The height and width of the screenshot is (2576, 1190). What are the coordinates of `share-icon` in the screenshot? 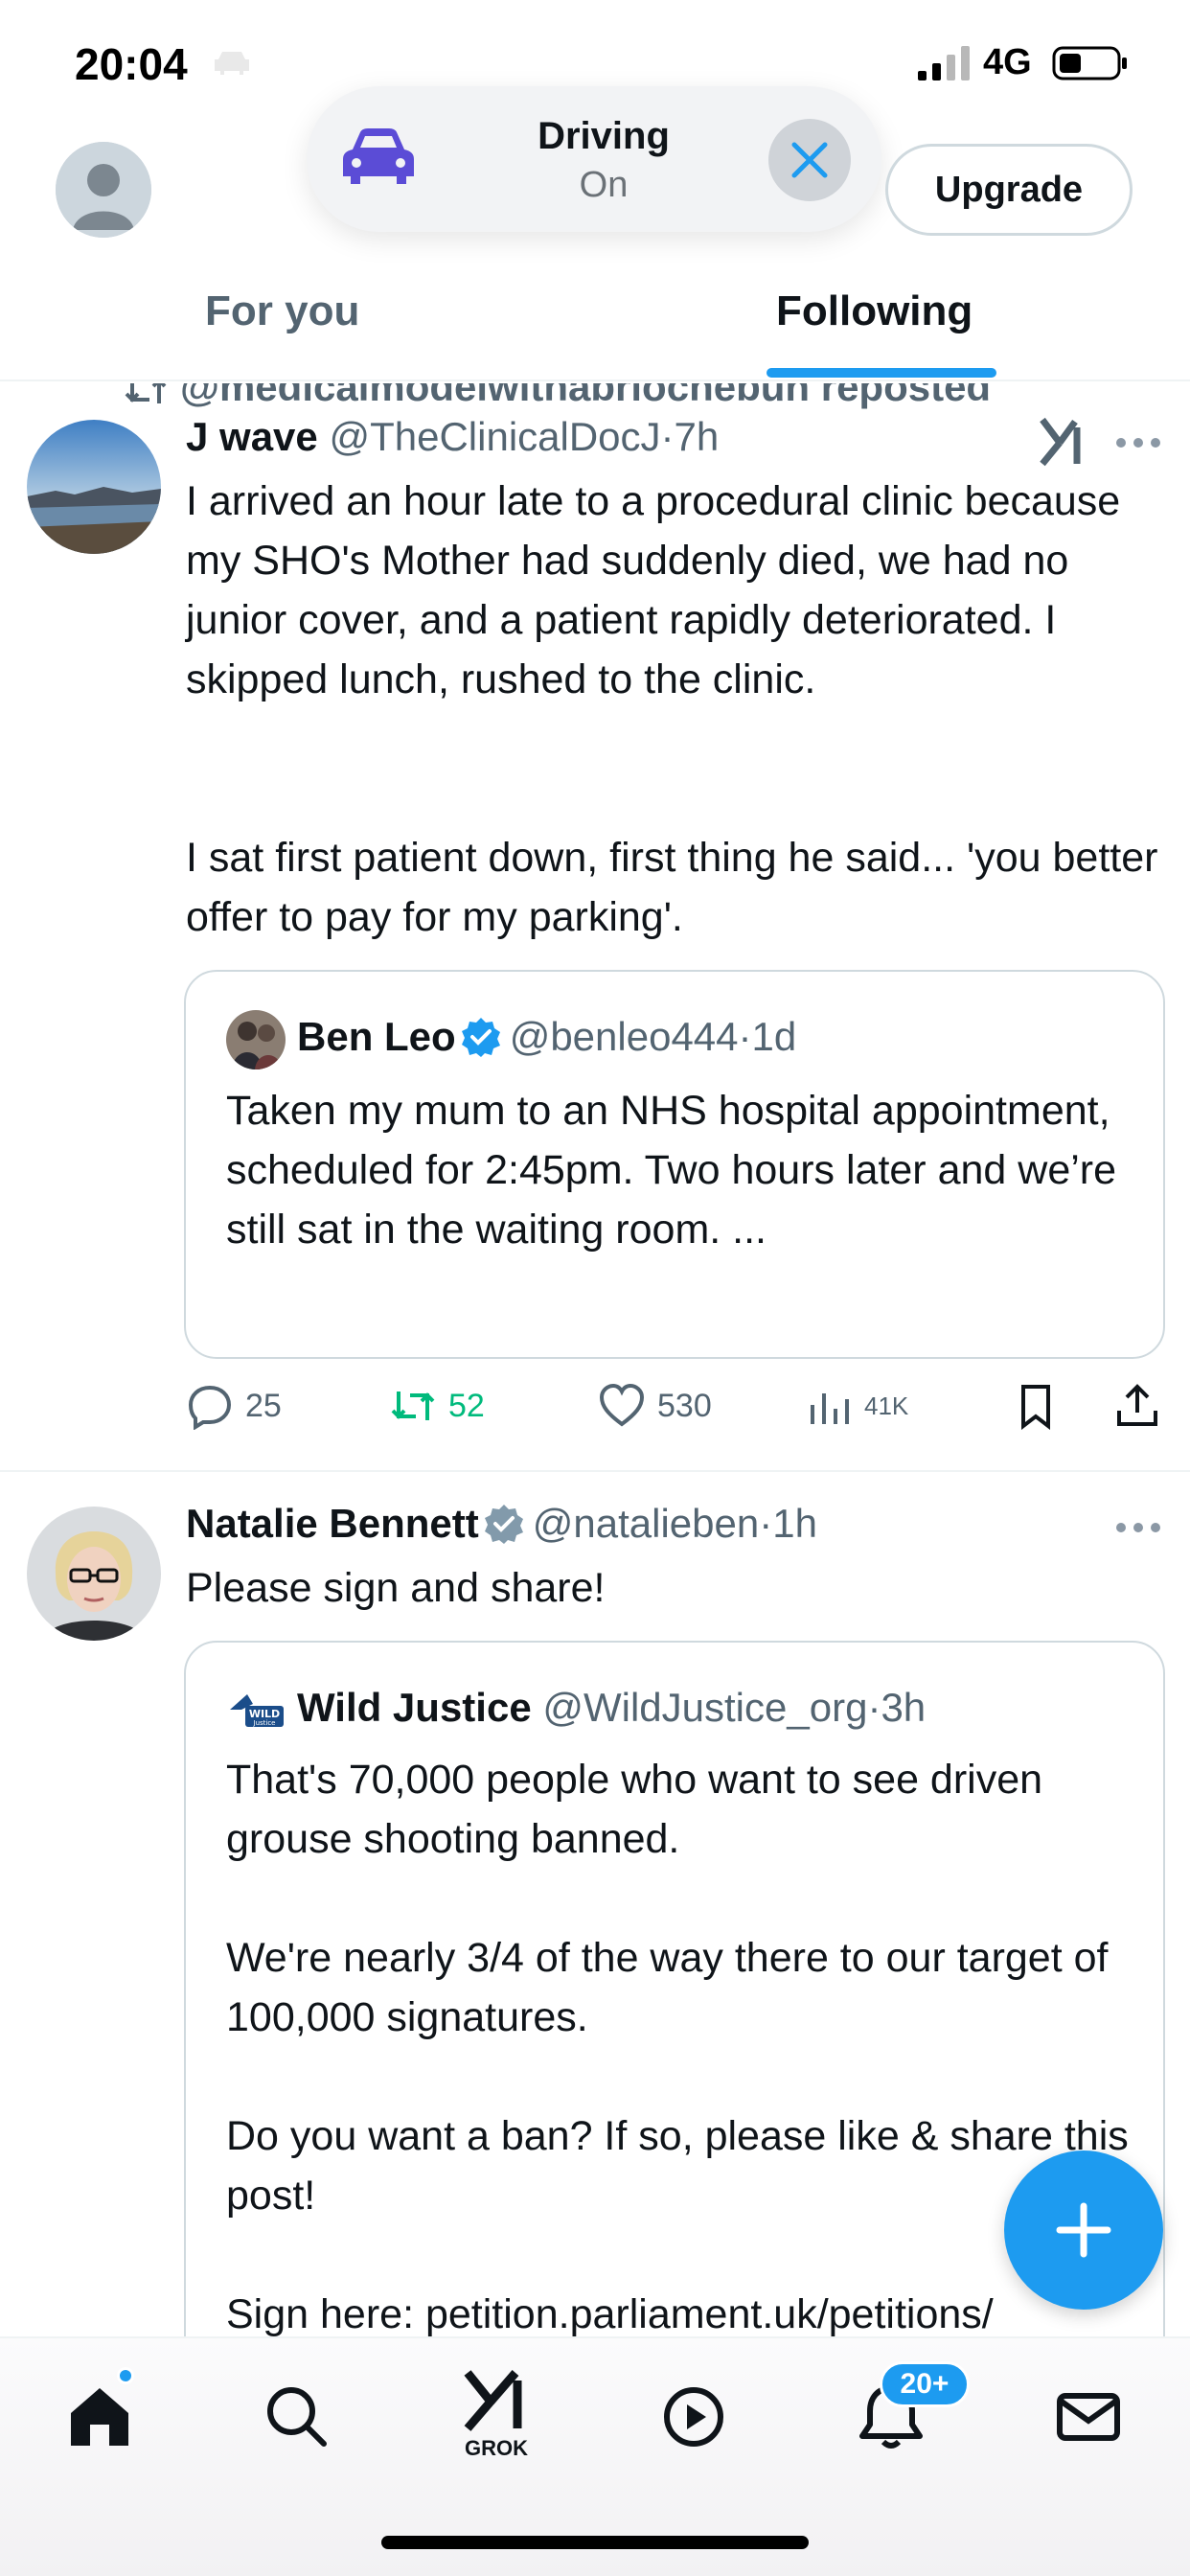 It's located at (1137, 1405).